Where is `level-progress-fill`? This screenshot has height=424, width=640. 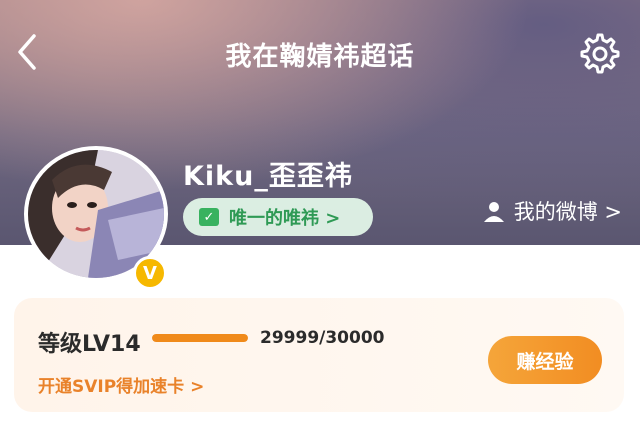 level-progress-fill is located at coordinates (200, 338).